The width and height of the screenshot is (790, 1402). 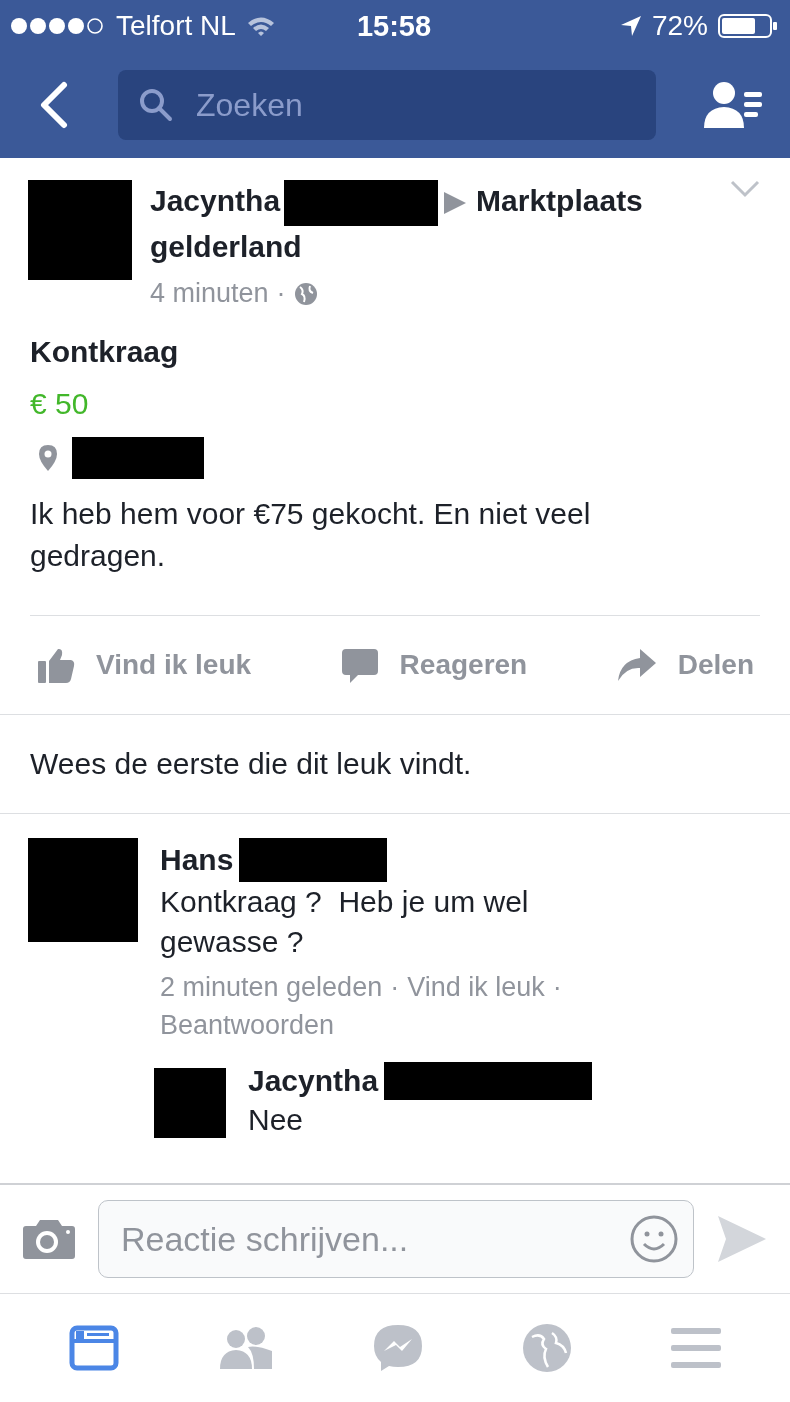 I want to click on chevron-down-icon, so click(x=745, y=189).